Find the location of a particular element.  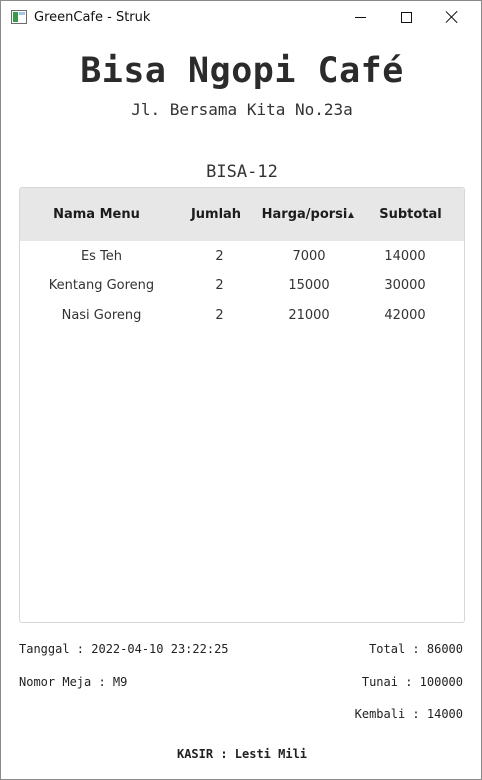

maximize-icon is located at coordinates (406, 17).